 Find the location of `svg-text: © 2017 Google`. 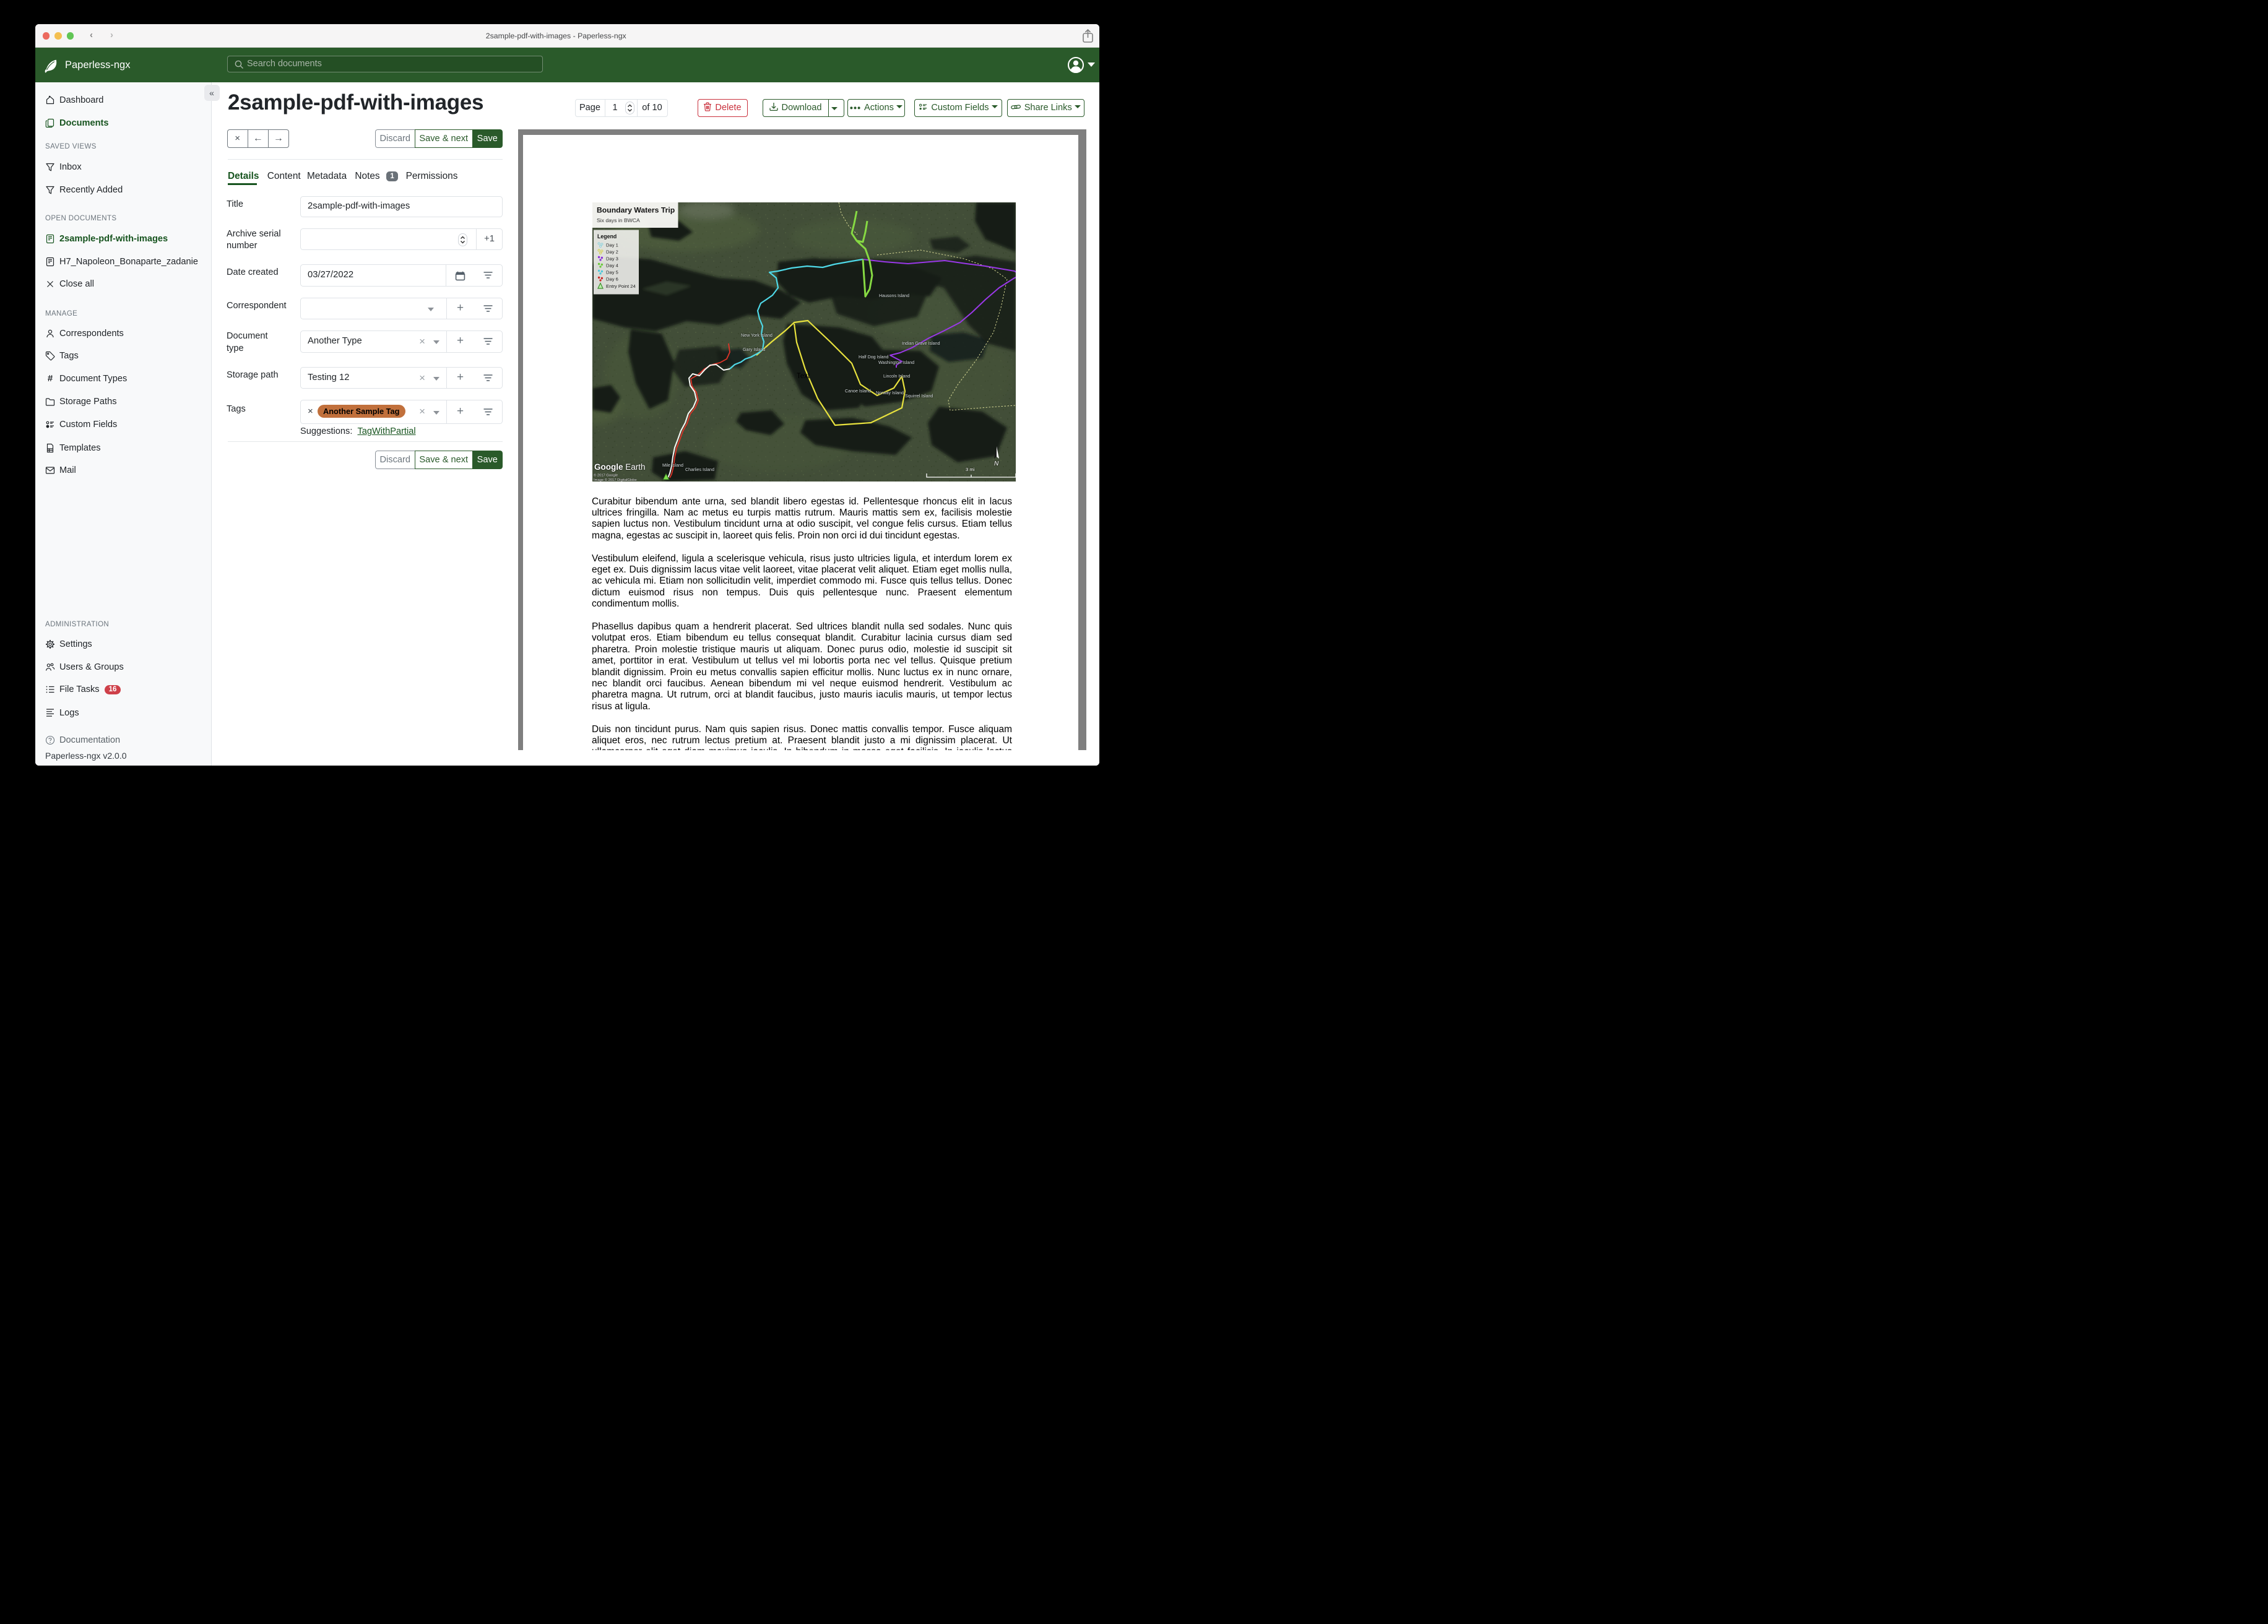

svg-text: © 2017 Google is located at coordinates (606, 475).